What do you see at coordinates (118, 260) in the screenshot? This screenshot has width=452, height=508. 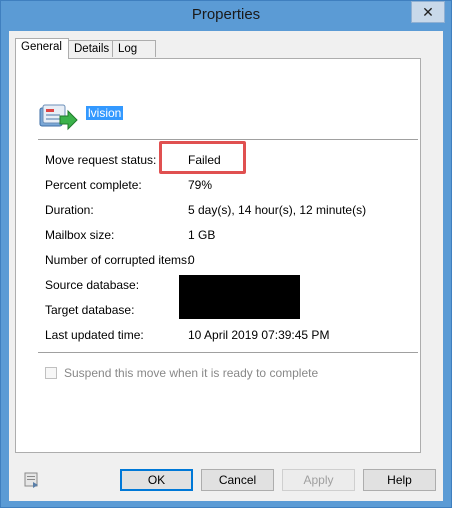 I see `label-corrupted-items: Number of corrupted items:` at bounding box center [118, 260].